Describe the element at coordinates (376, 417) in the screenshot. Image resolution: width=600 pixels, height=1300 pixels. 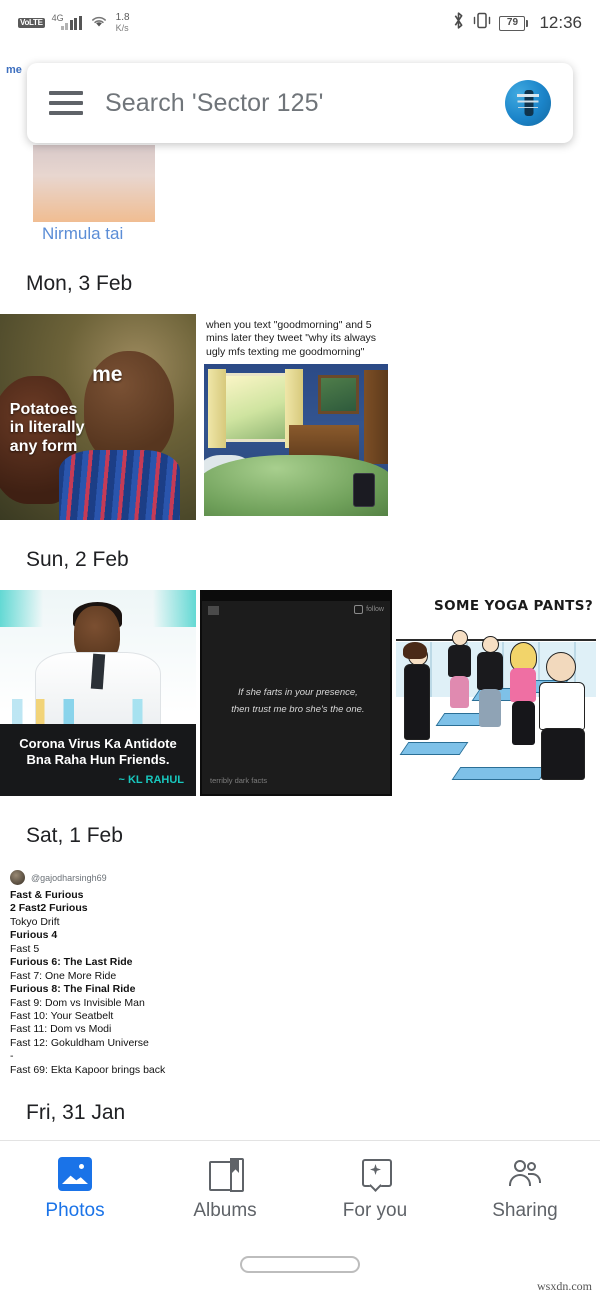
I see `meme-art-door` at that location.